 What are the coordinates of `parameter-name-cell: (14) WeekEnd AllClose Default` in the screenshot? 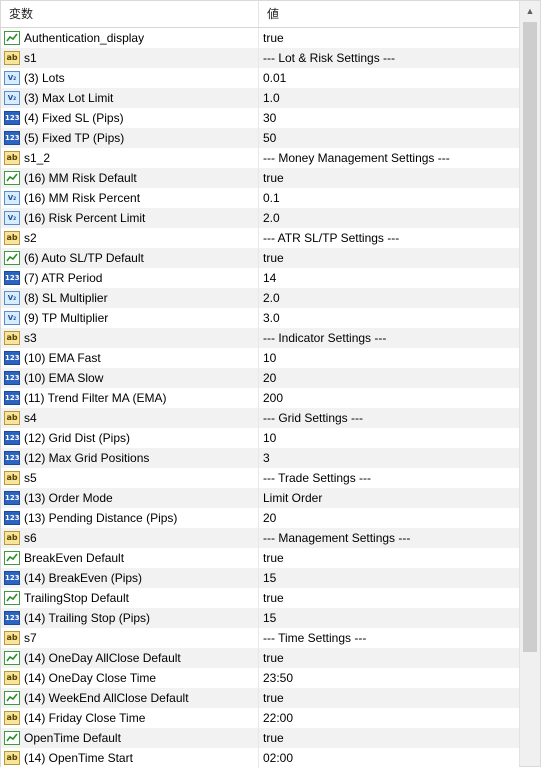 It's located at (130, 698).